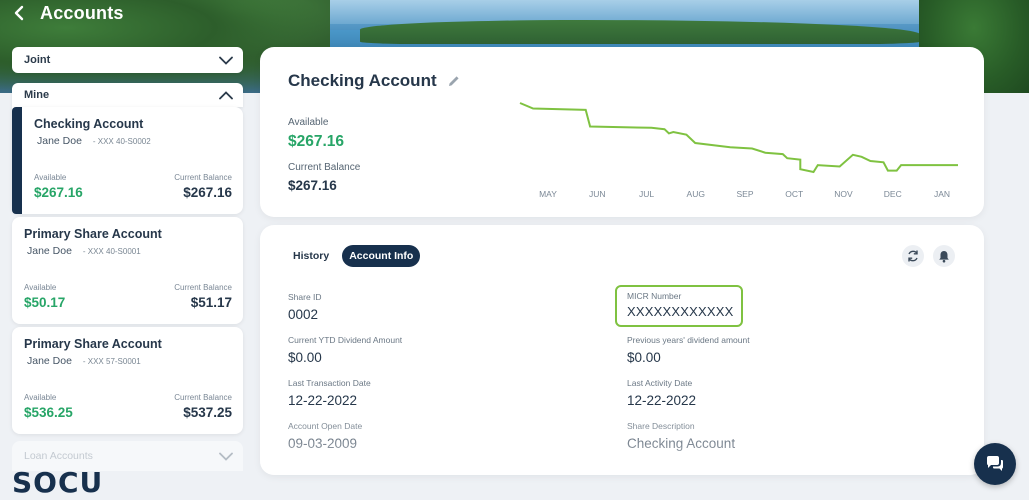 The width and height of the screenshot is (1029, 500). I want to click on field-label: MICR Number, so click(654, 296).